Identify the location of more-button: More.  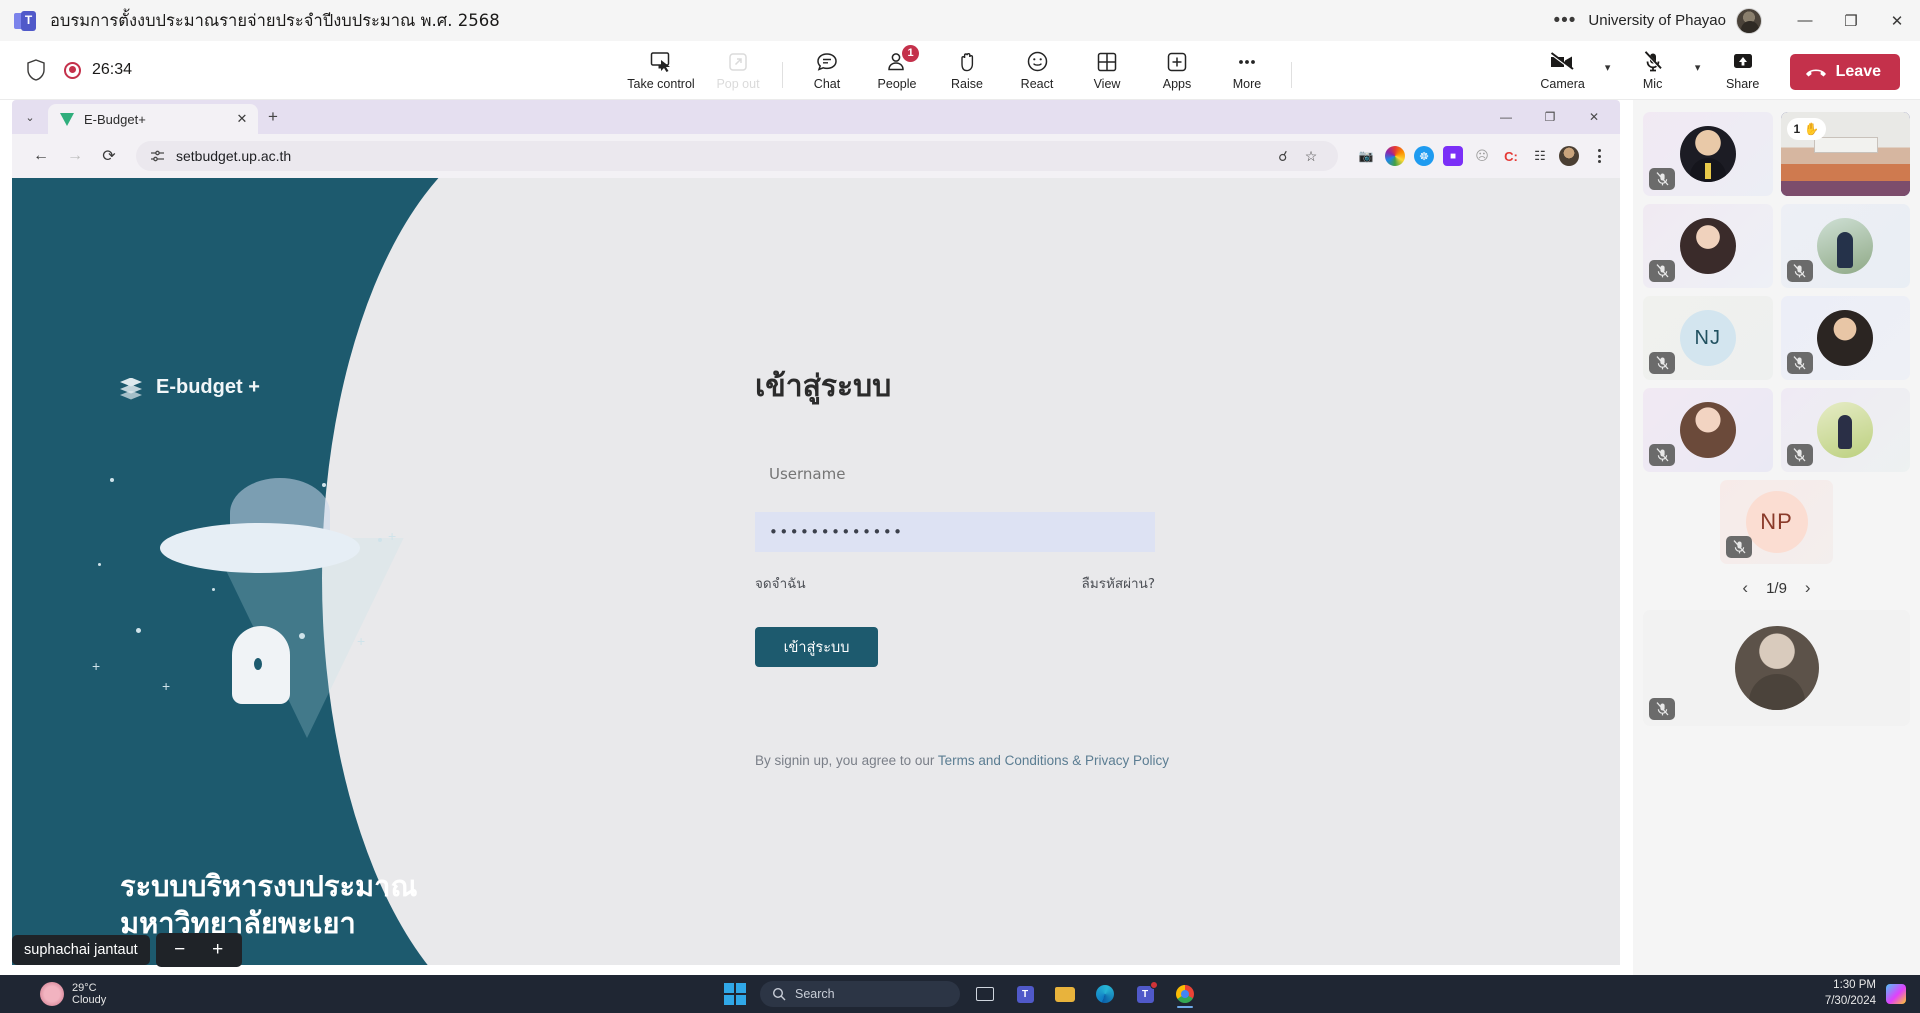
(1247, 72).